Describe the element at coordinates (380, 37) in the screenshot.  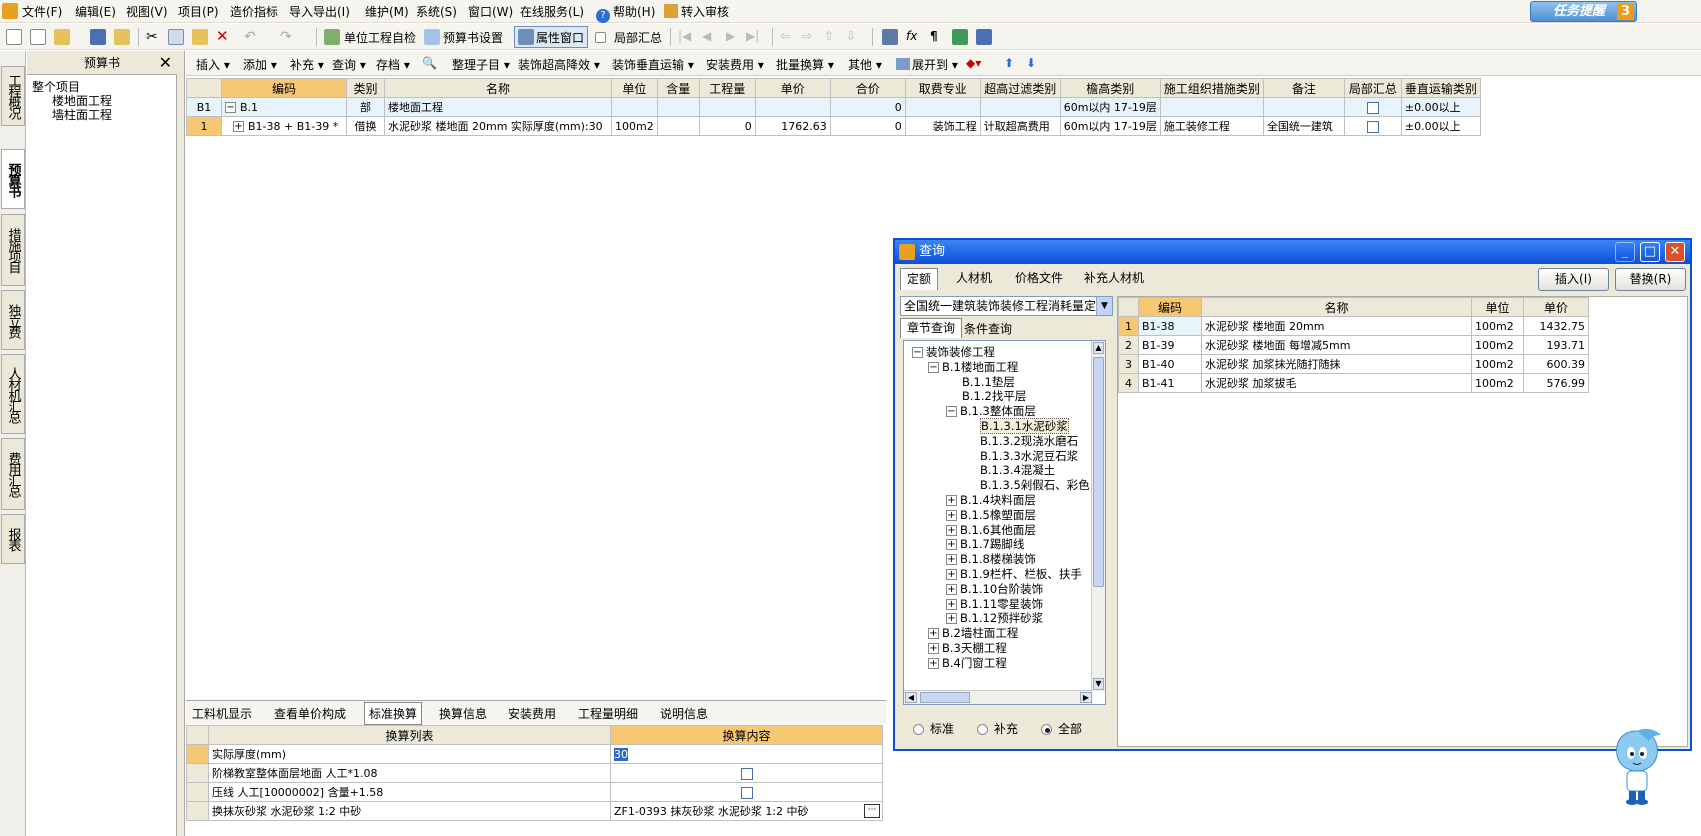
I see `unit-check-button: 单位工程自检` at that location.